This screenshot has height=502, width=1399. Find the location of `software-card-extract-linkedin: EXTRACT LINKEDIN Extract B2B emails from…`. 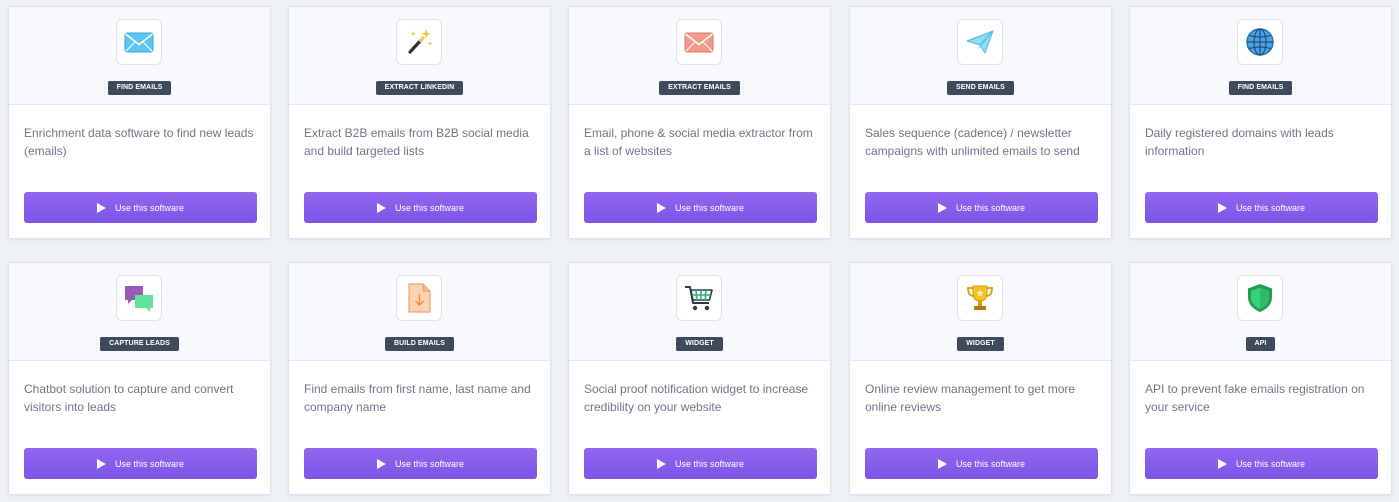

software-card-extract-linkedin: EXTRACT LINKEDIN Extract B2B emails from… is located at coordinates (419, 122).